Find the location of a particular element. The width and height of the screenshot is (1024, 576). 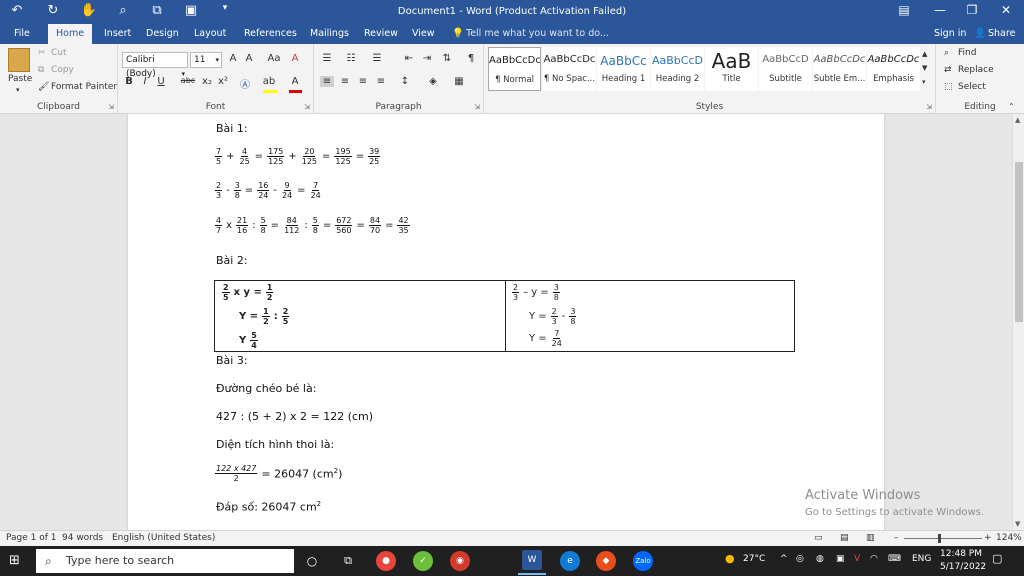

subscript-button: x₂ is located at coordinates (207, 81).